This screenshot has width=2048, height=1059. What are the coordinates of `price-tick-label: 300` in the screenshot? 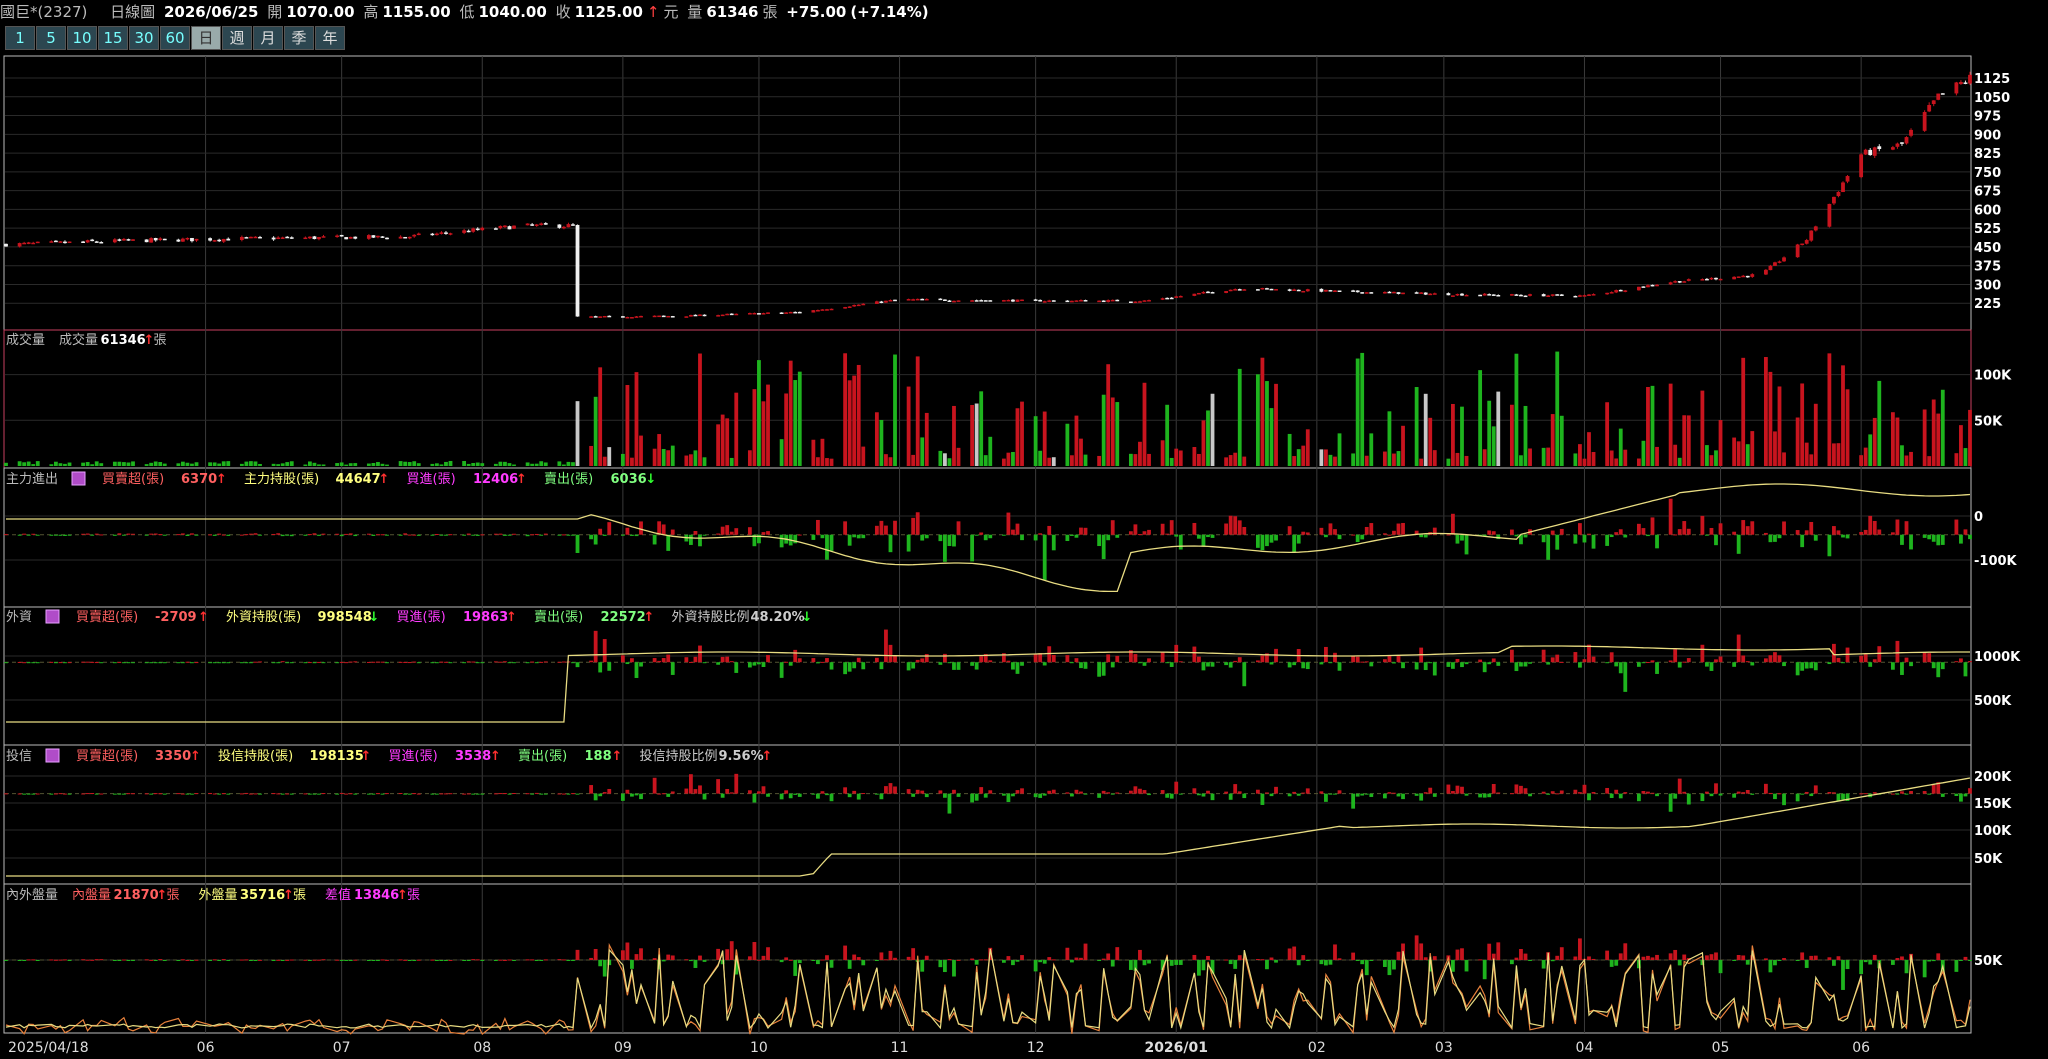 It's located at (1987, 285).